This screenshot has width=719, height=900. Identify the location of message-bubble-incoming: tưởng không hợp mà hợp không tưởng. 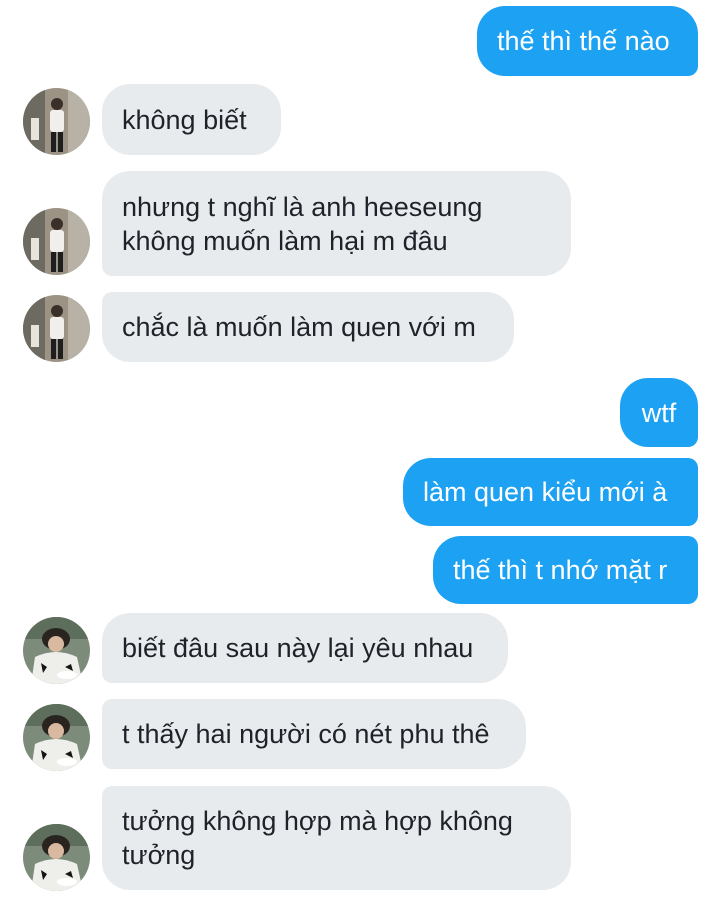
(336, 838).